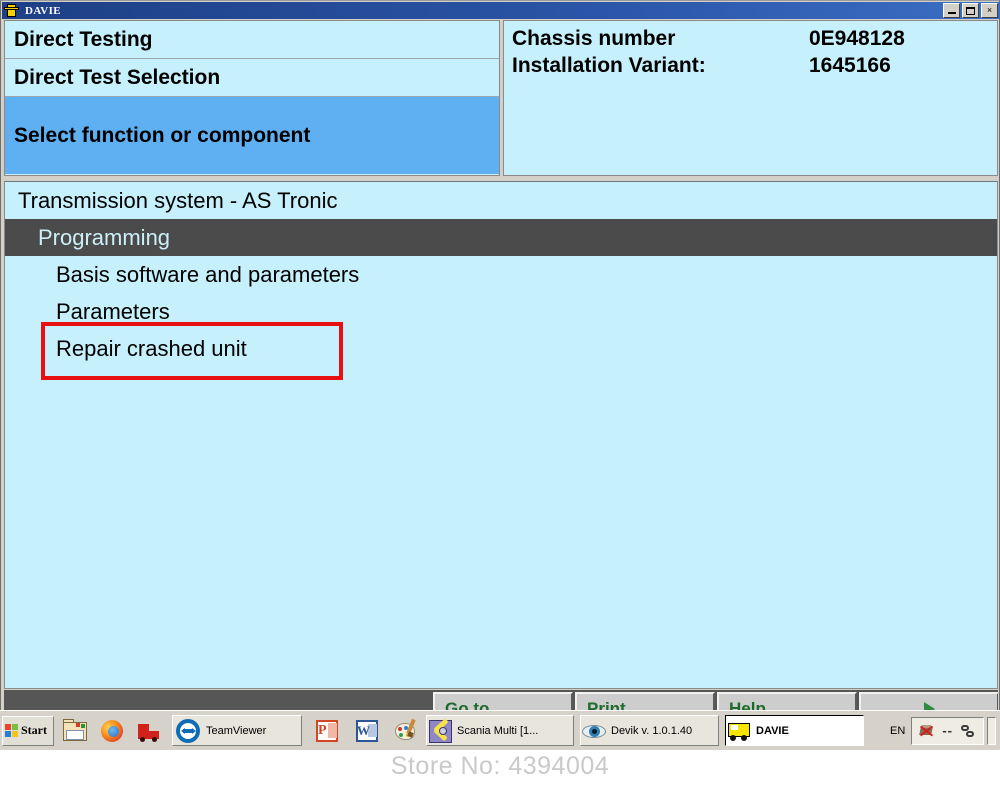 The image size is (1000, 787). What do you see at coordinates (501, 274) in the screenshot?
I see `list-item-basis-software: Basis software and parameters` at bounding box center [501, 274].